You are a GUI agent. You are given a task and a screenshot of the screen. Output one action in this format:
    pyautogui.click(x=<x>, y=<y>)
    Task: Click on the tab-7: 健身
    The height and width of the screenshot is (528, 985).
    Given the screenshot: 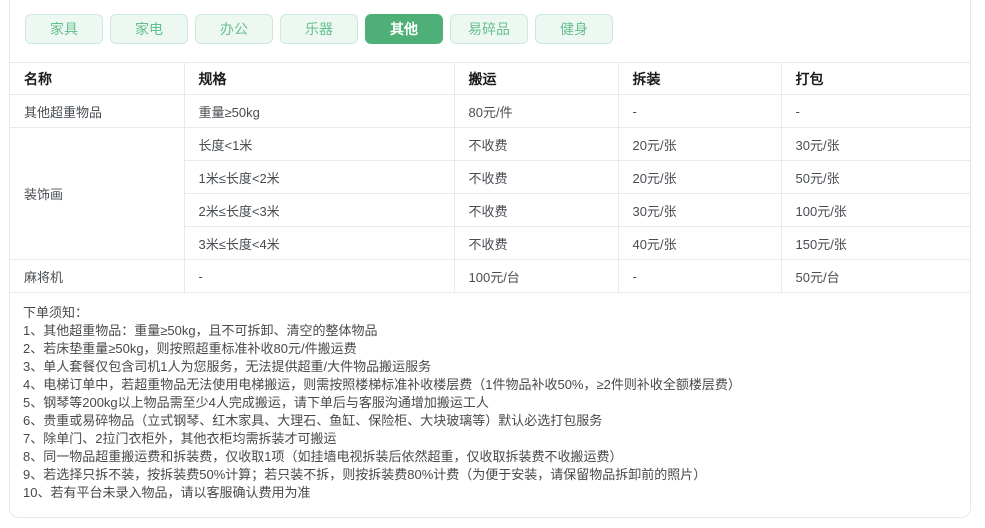 What is the action you would take?
    pyautogui.click(x=574, y=29)
    